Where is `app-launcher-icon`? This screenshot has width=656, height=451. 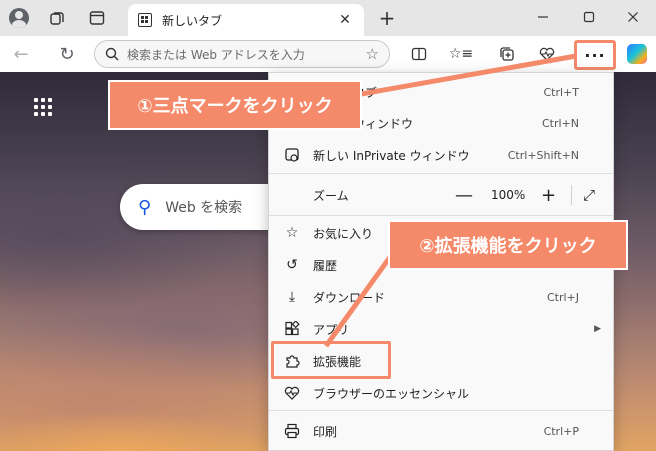
app-launcher-icon is located at coordinates (43, 107).